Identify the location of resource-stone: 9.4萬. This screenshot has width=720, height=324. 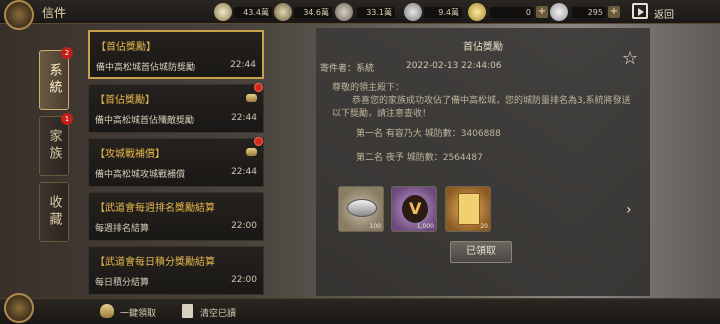
(433, 12).